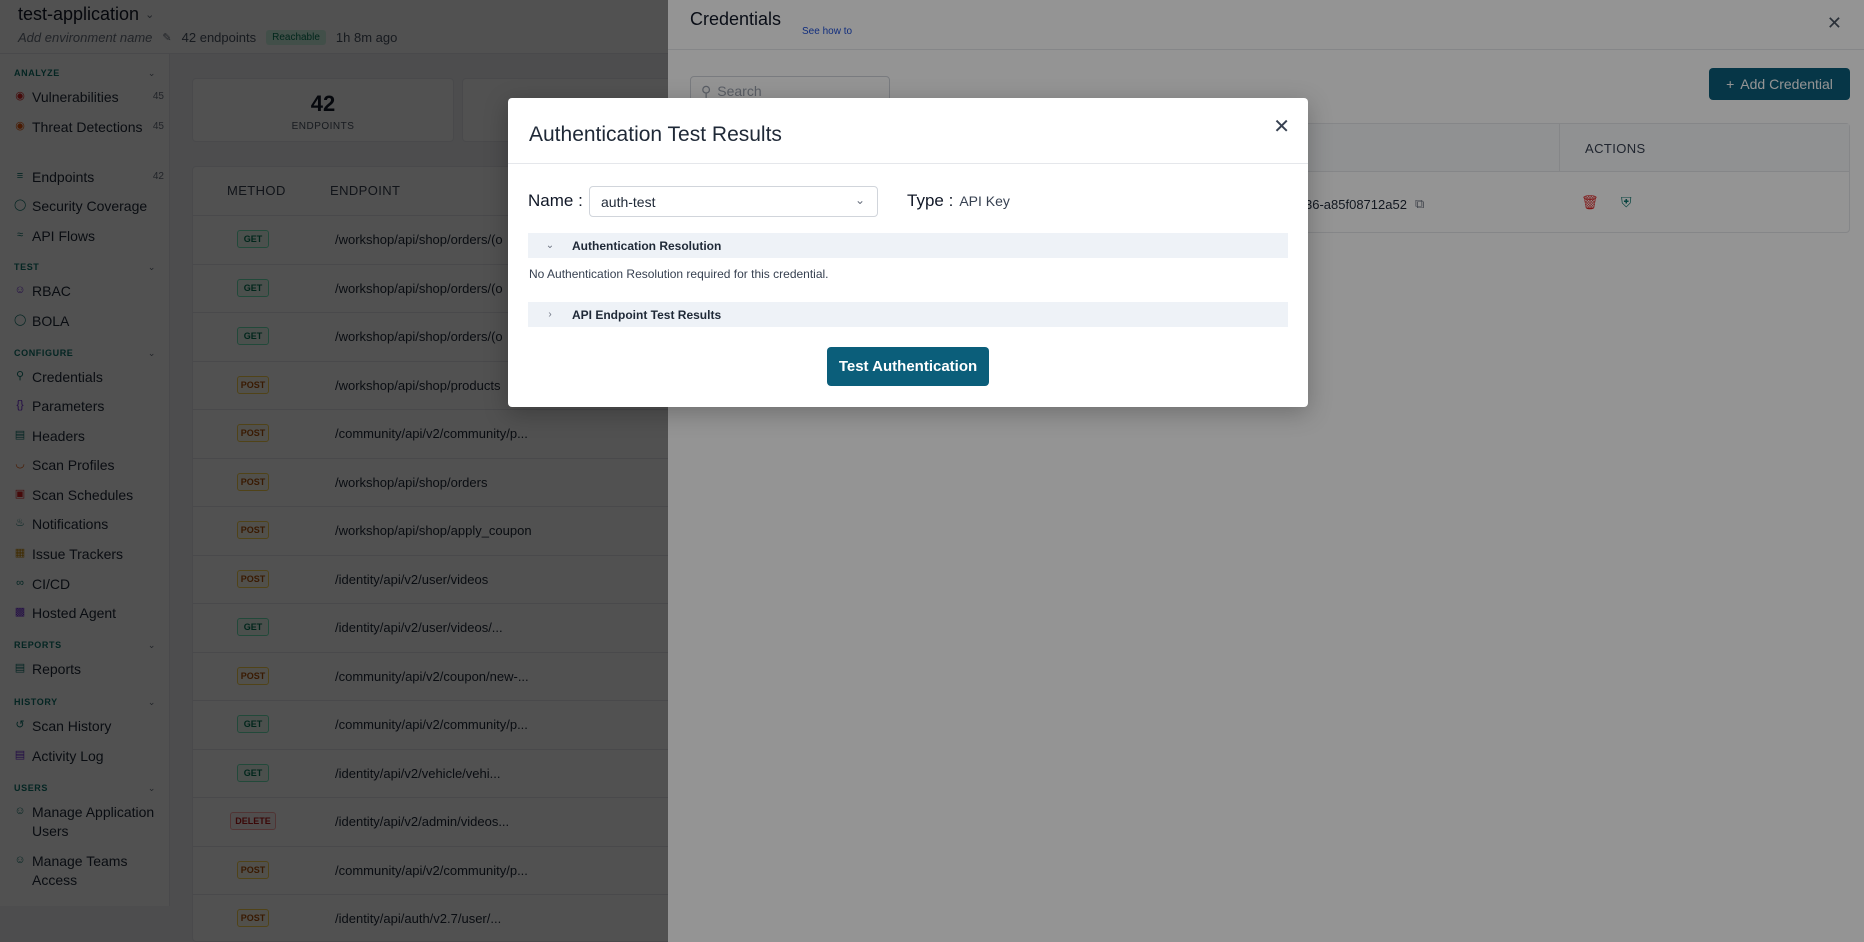 The image size is (1864, 942). What do you see at coordinates (1281, 126) in the screenshot?
I see `close-icon: ✕` at bounding box center [1281, 126].